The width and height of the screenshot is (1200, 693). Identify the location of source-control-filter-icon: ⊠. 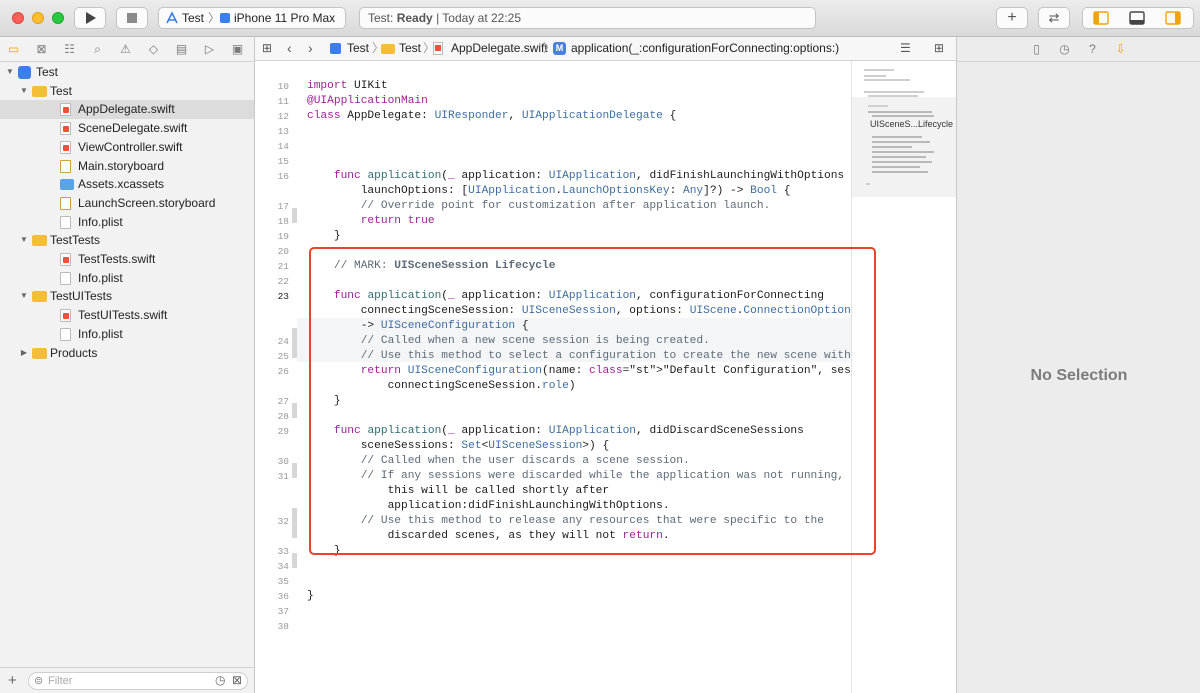
(237, 680).